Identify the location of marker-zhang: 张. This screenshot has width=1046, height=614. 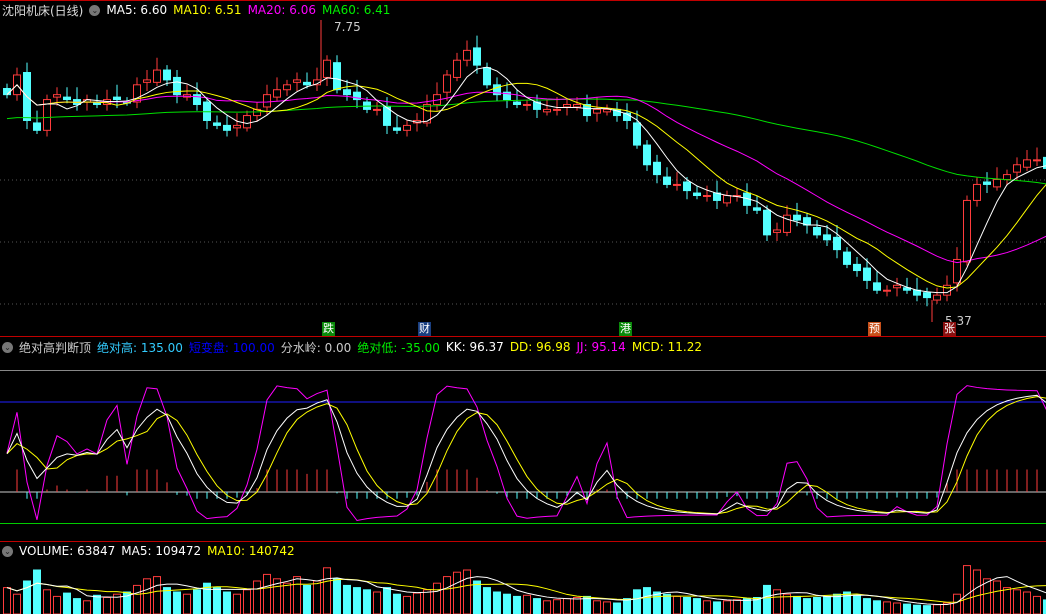
(949, 329).